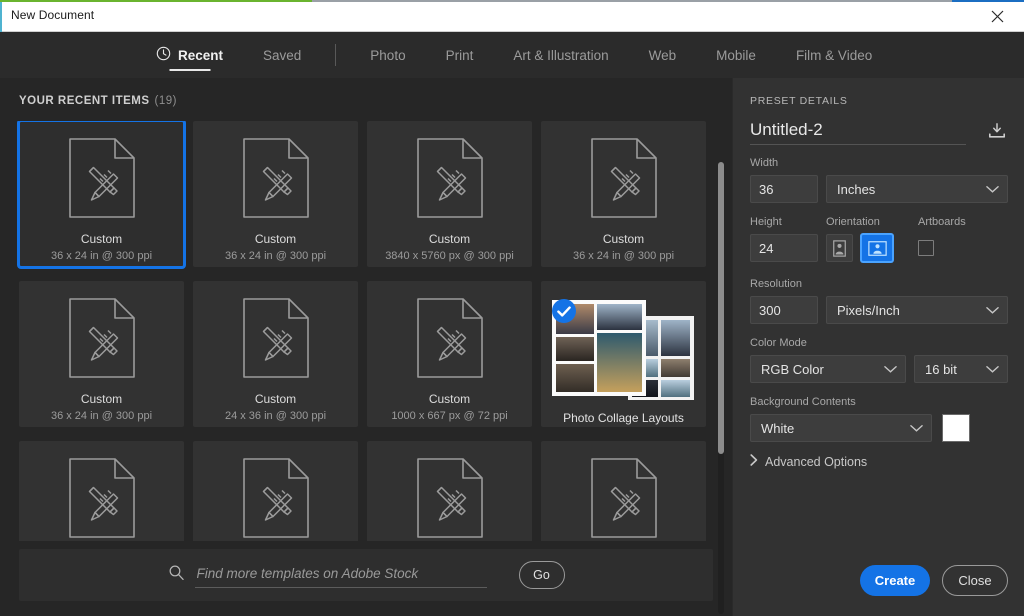 This screenshot has width=1024, height=616. I want to click on height-label: Height, so click(766, 222).